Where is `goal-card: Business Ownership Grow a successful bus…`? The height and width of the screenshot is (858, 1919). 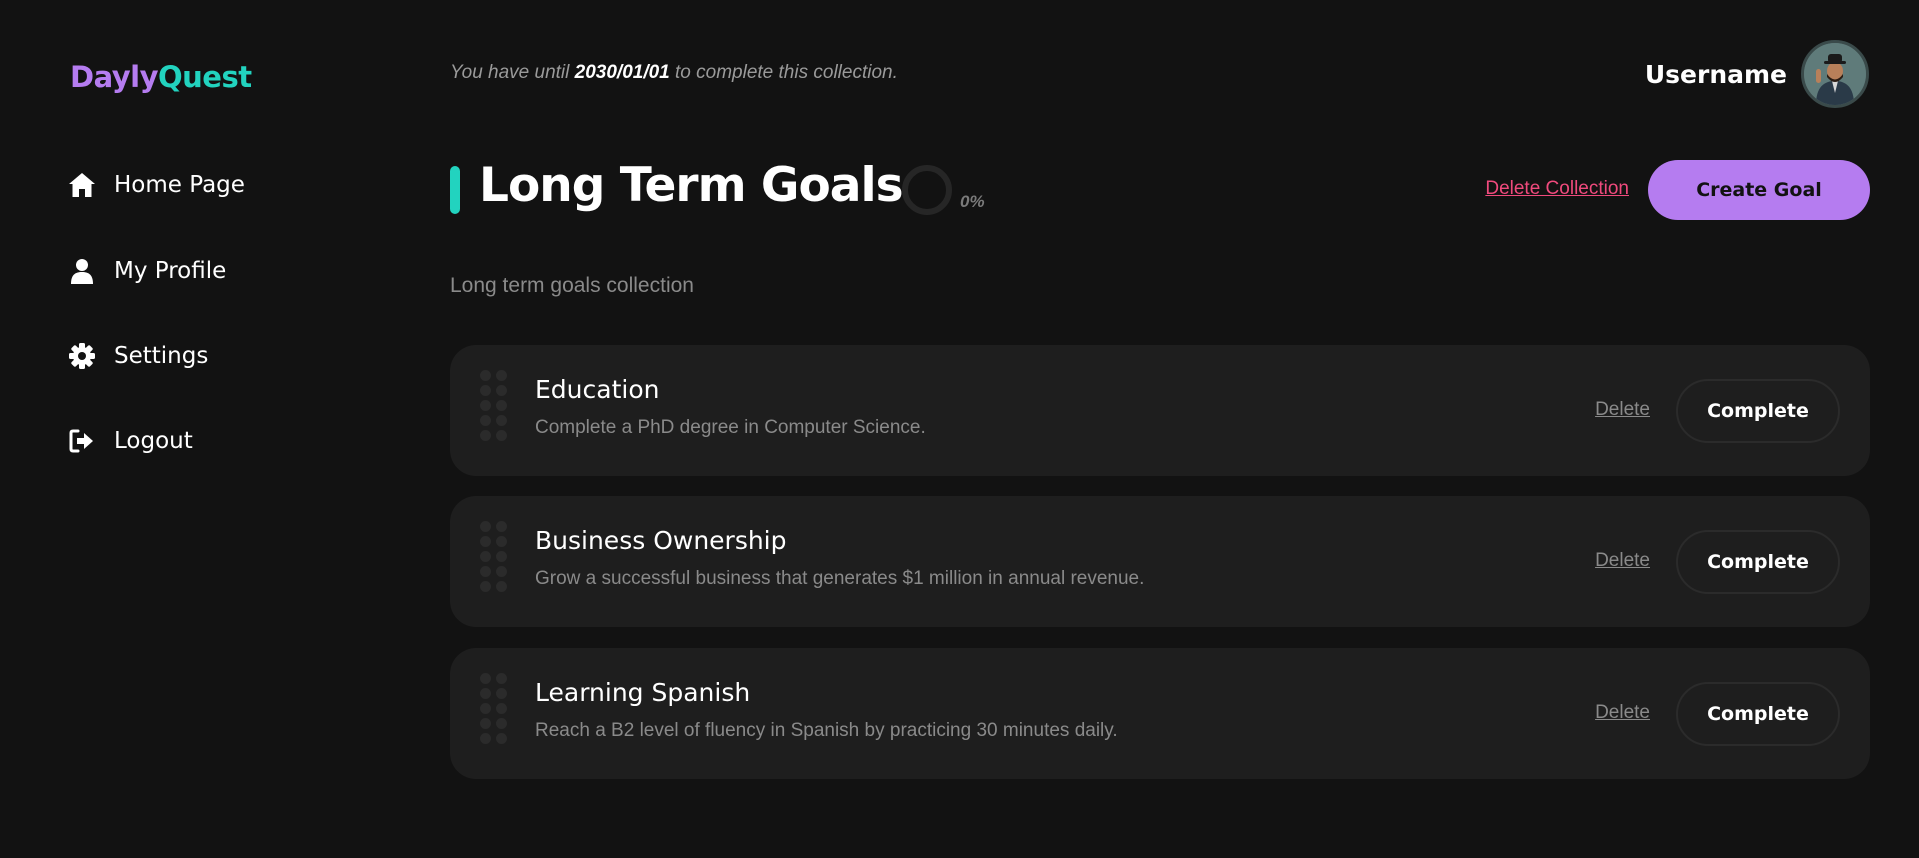
goal-card: Business Ownership Grow a successful bus… is located at coordinates (1160, 561).